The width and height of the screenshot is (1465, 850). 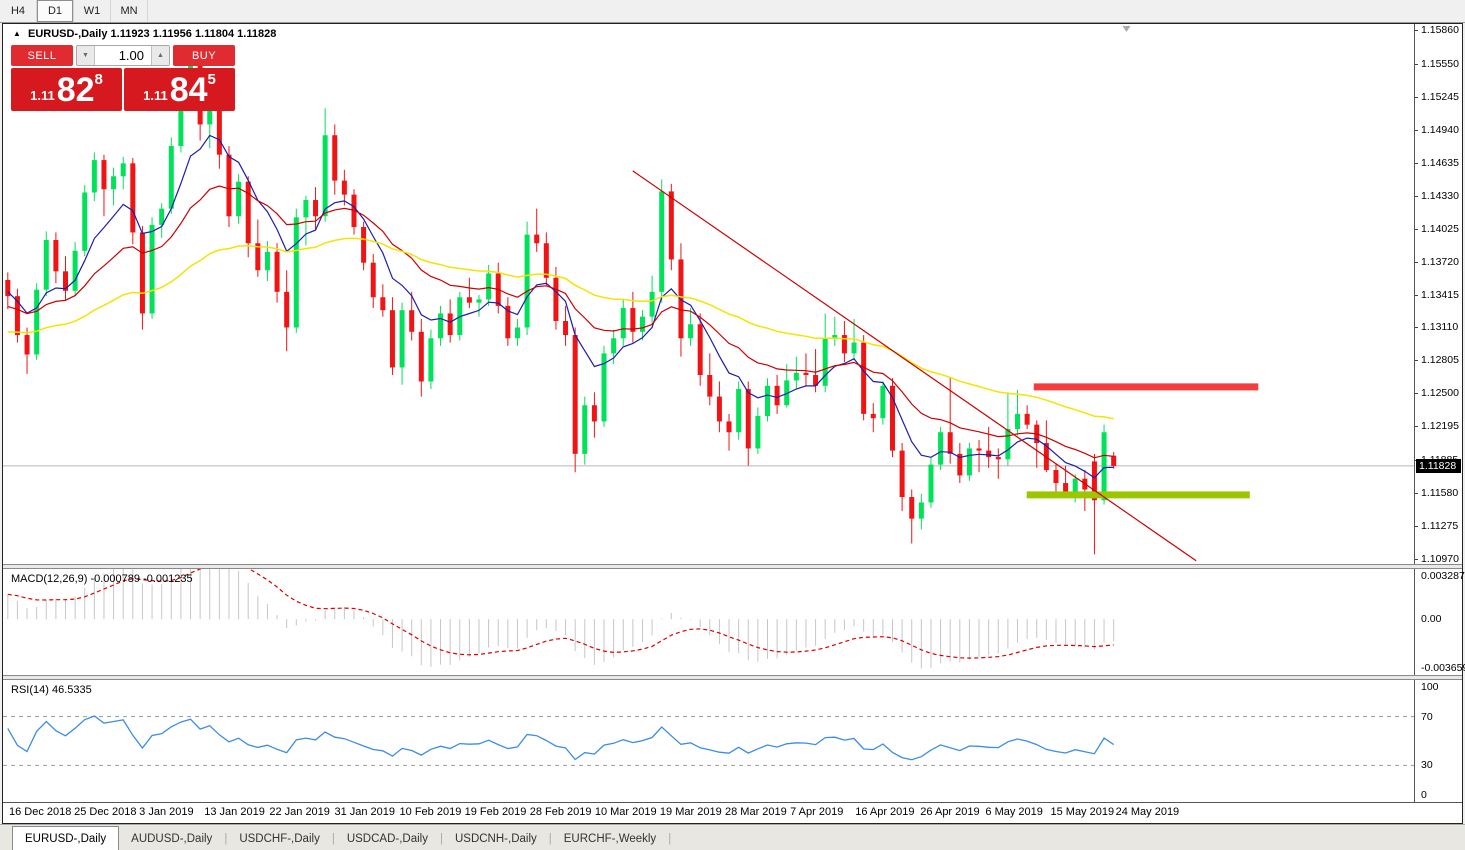 What do you see at coordinates (1440, 492) in the screenshot?
I see `price-axis-label: 1.11580` at bounding box center [1440, 492].